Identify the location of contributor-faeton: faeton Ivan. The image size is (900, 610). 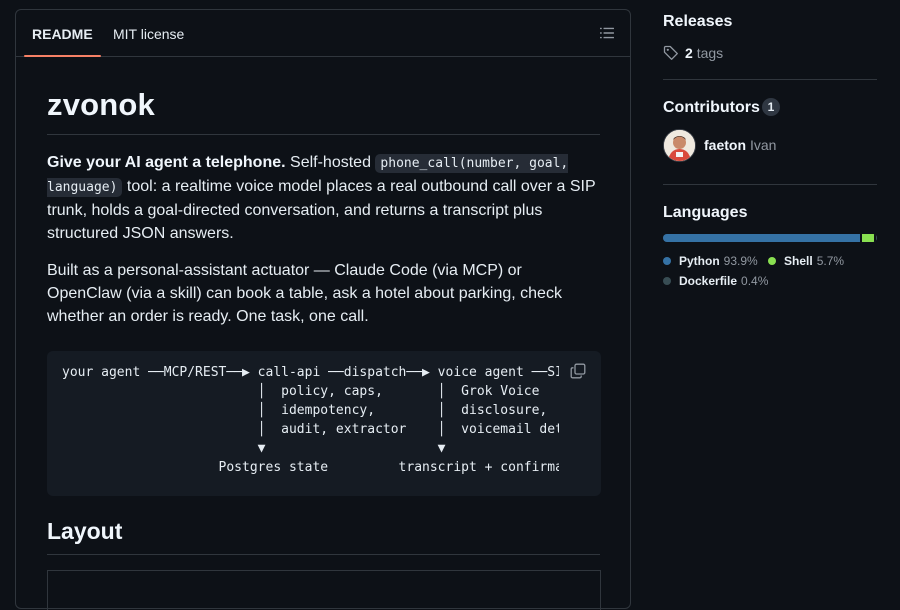
(719, 145).